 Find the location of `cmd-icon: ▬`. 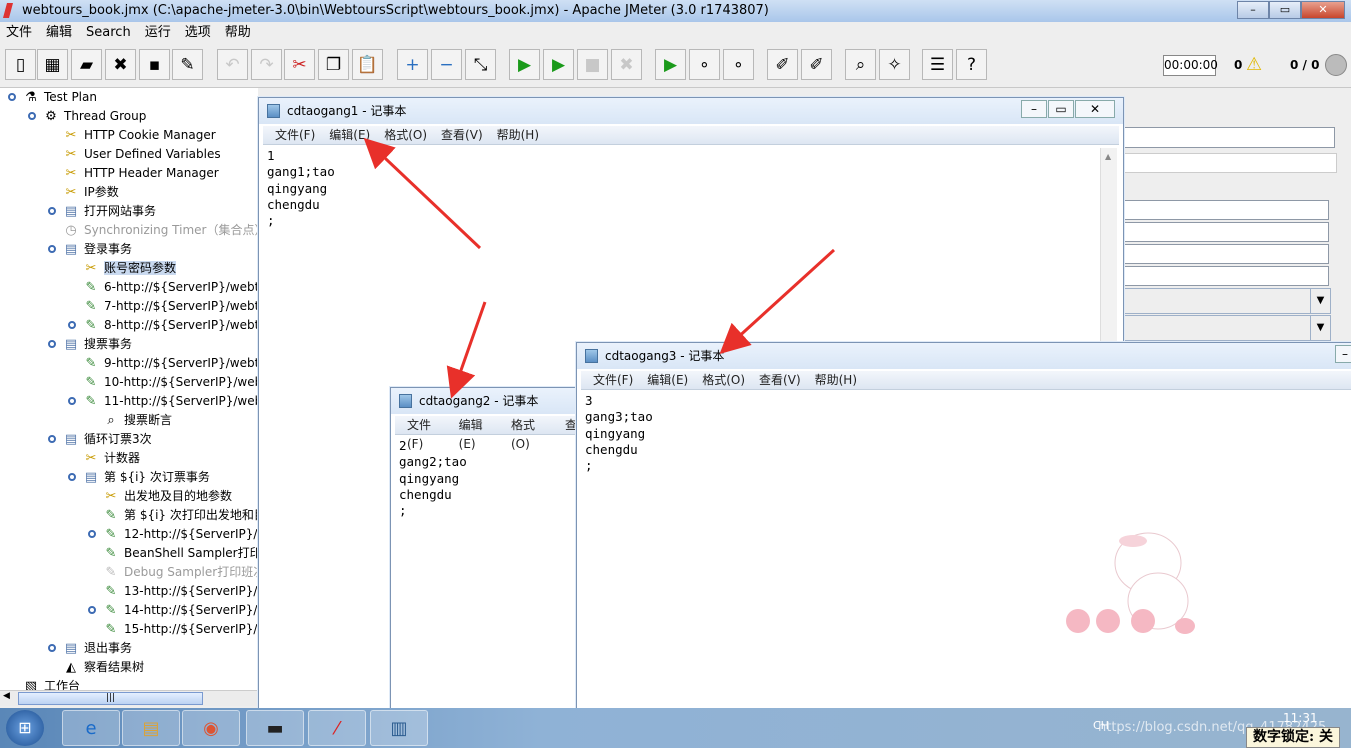

cmd-icon: ▬ is located at coordinates (275, 728).